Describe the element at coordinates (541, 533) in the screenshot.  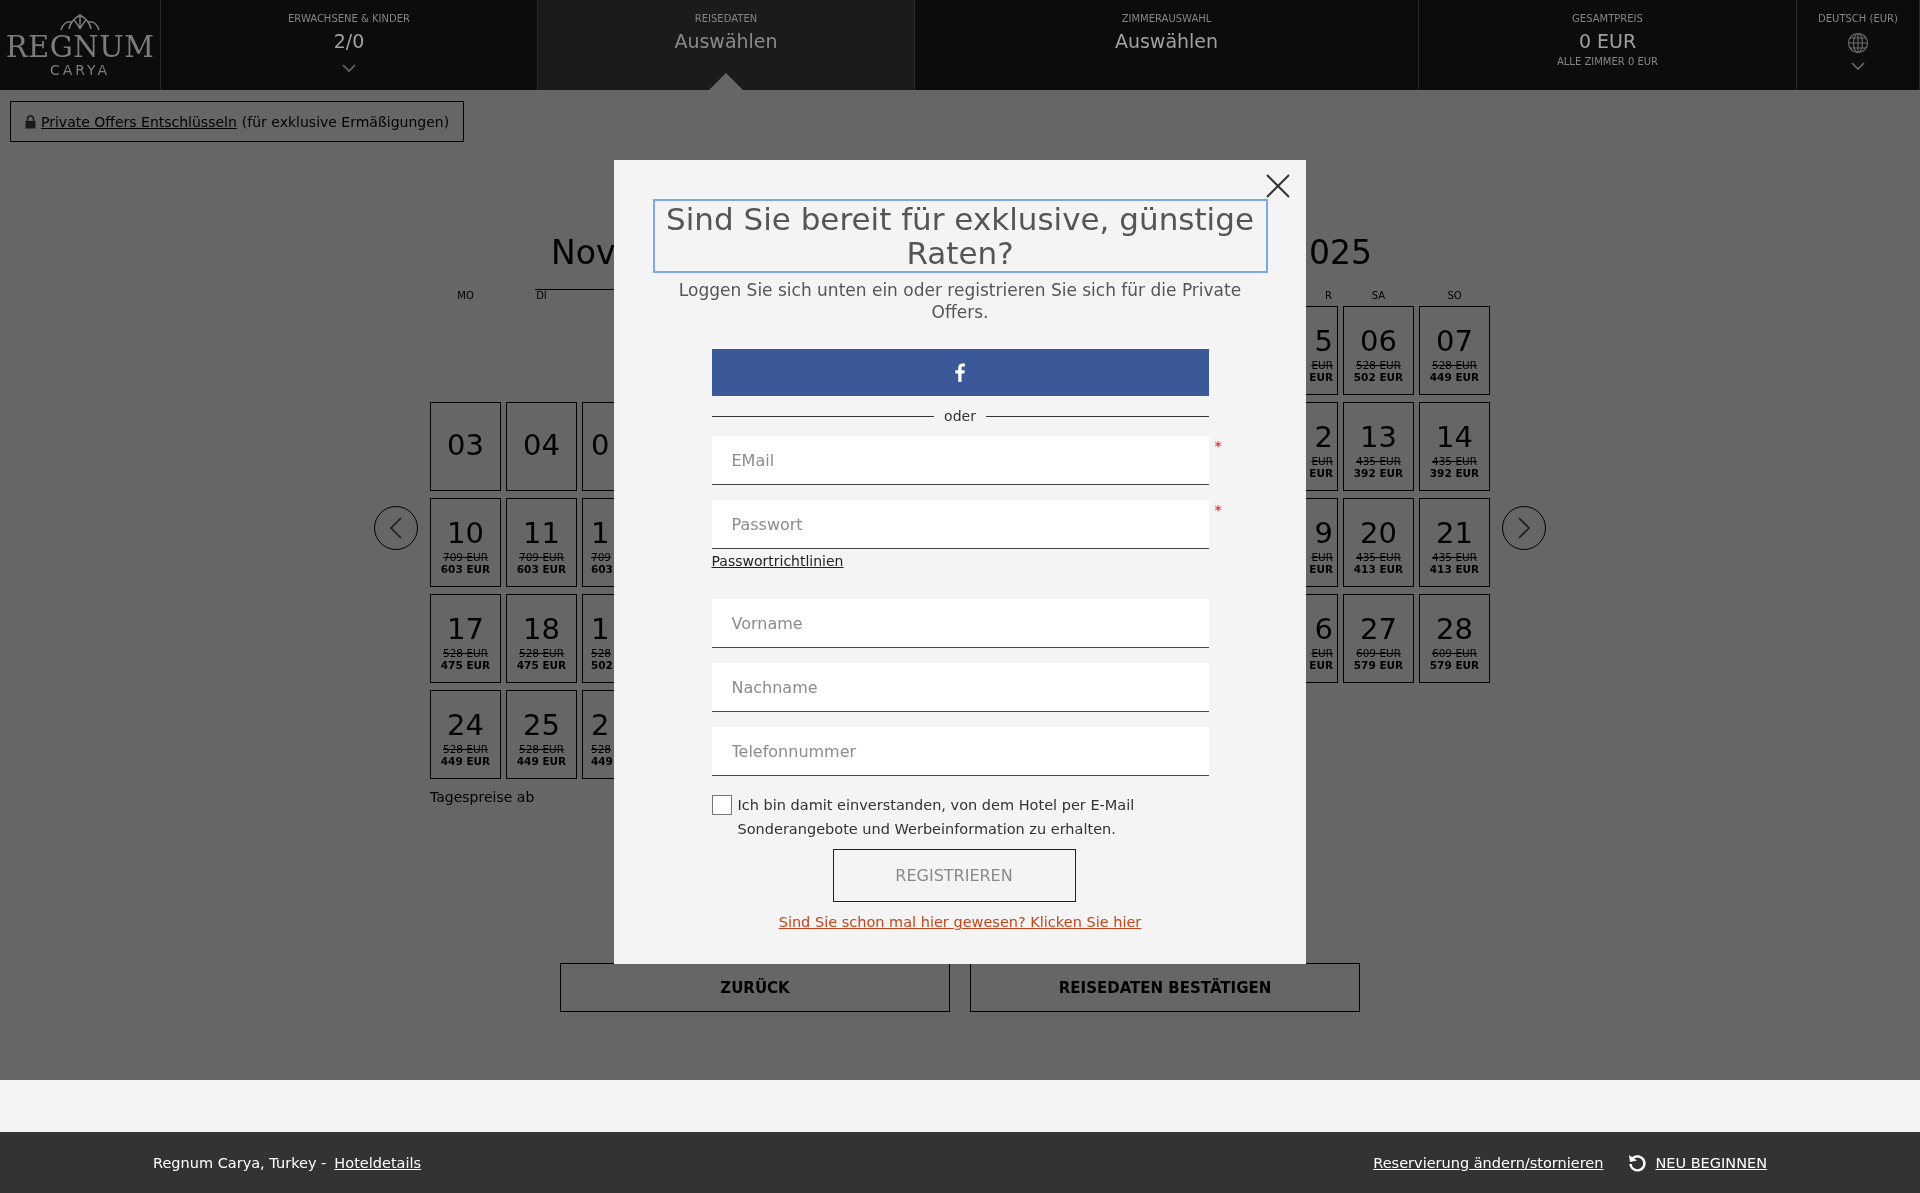
I see `day-number: 11` at that location.